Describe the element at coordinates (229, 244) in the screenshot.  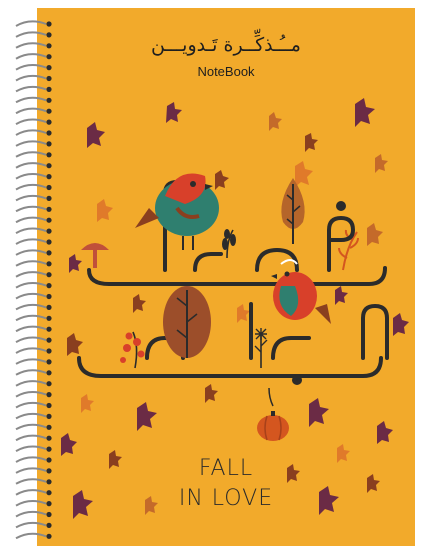
I see `wheat-icon` at that location.